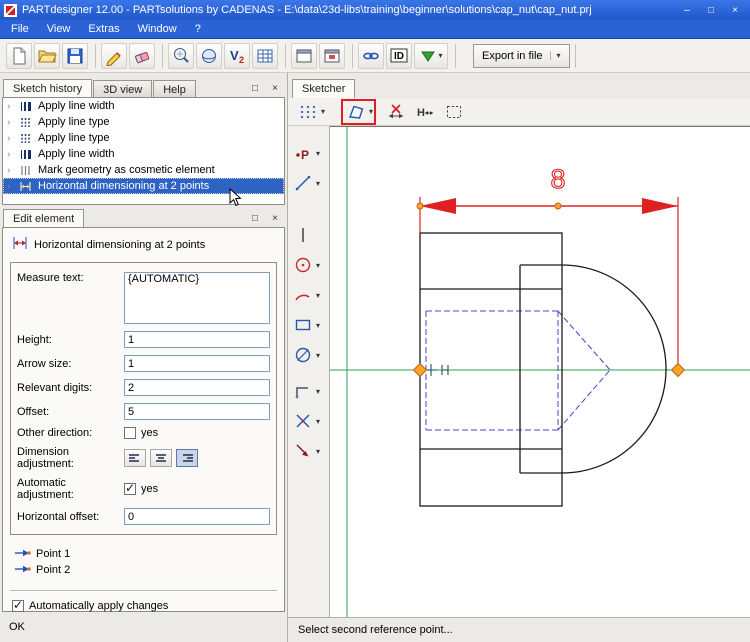 Image resolution: width=750 pixels, height=642 pixels. What do you see at coordinates (396, 112) in the screenshot?
I see `delete-dimension-icon` at bounding box center [396, 112].